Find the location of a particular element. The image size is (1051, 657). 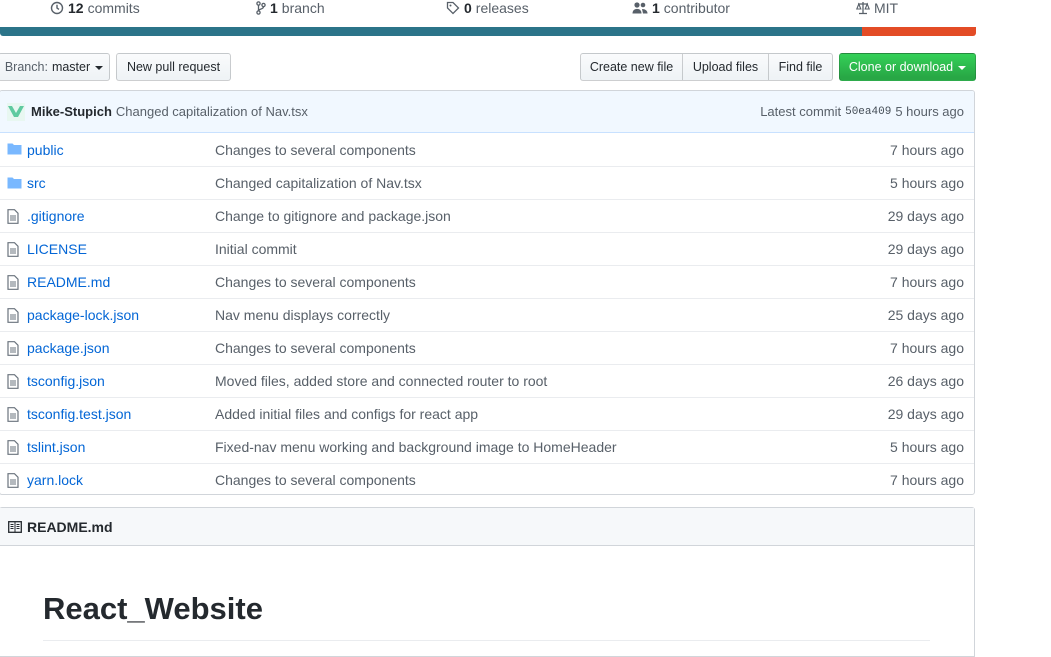

file-name-link: yarn.lock is located at coordinates (55, 480).